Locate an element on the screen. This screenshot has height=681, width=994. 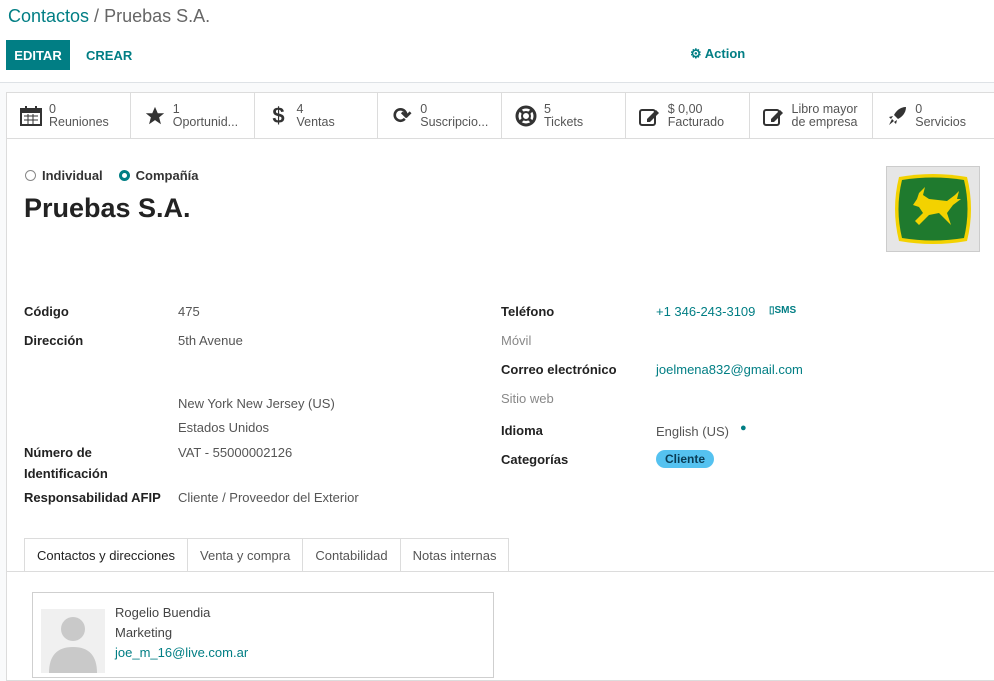
create-button: CREAR is located at coordinates (109, 55).